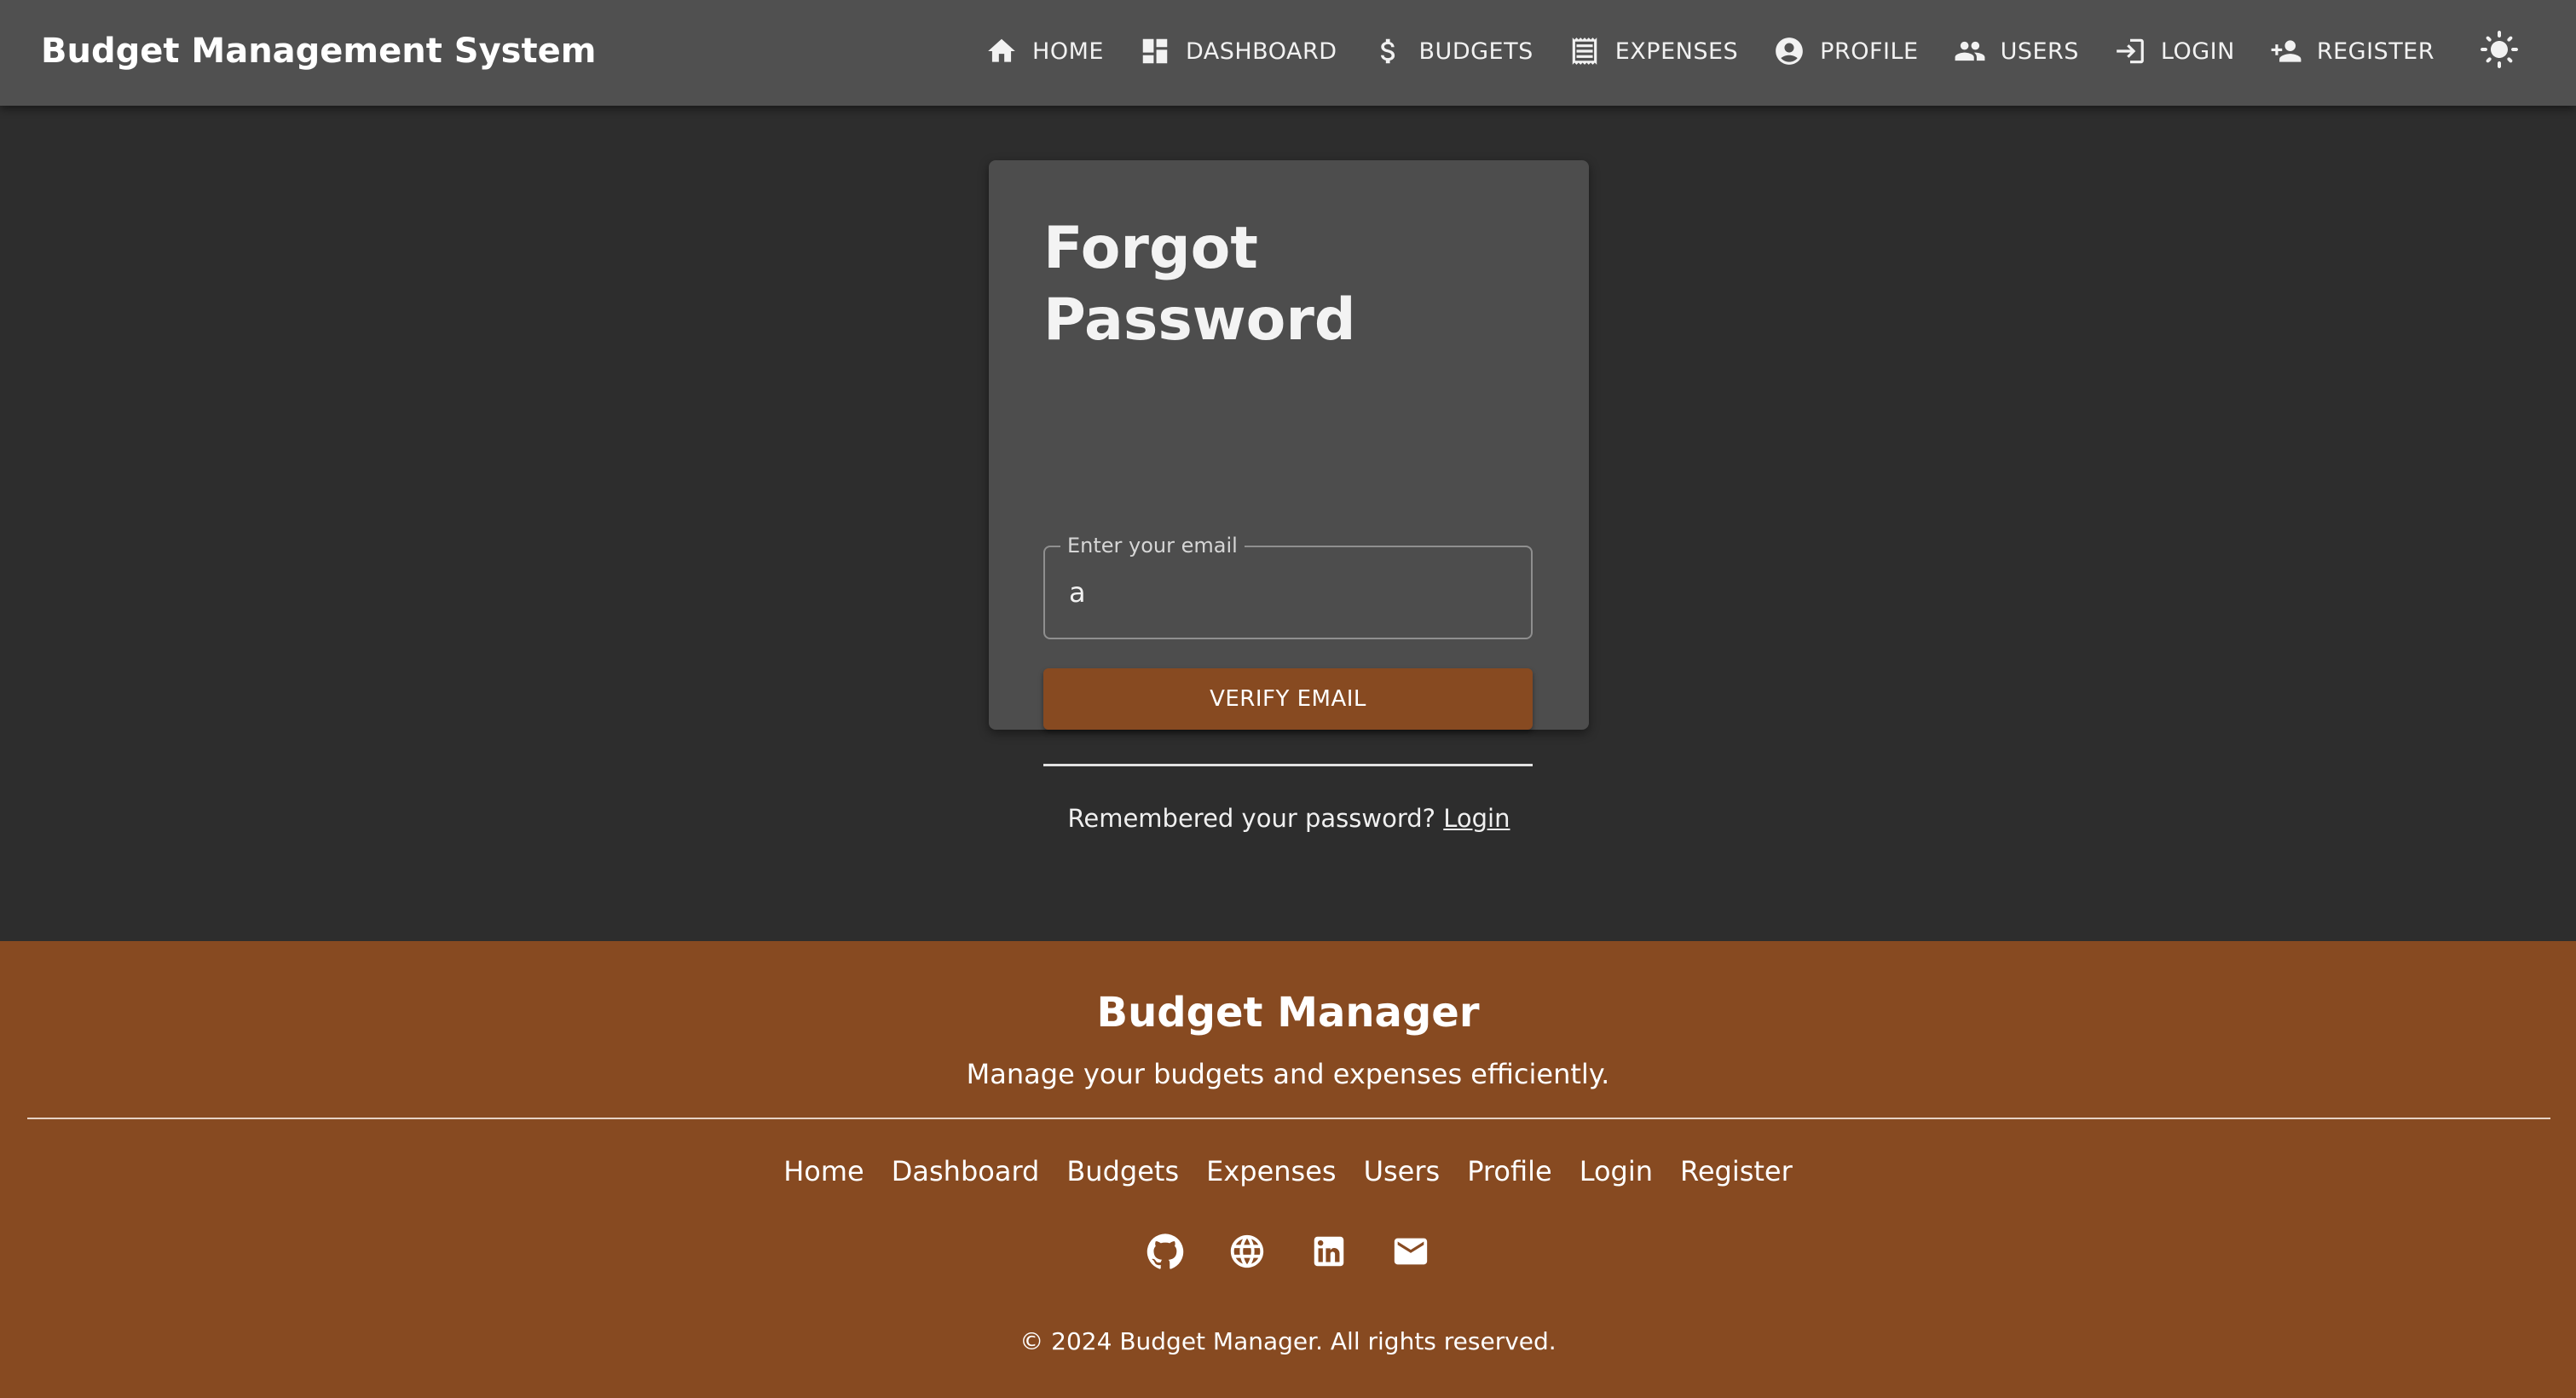 The width and height of the screenshot is (2576, 1398). What do you see at coordinates (2286, 51) in the screenshot?
I see `person-add-icon` at bounding box center [2286, 51].